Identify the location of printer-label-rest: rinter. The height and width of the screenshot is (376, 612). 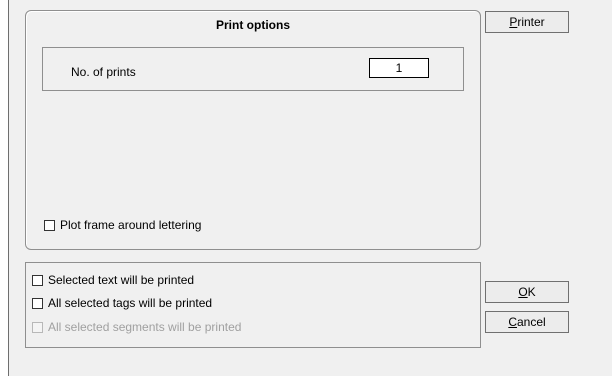
(531, 22).